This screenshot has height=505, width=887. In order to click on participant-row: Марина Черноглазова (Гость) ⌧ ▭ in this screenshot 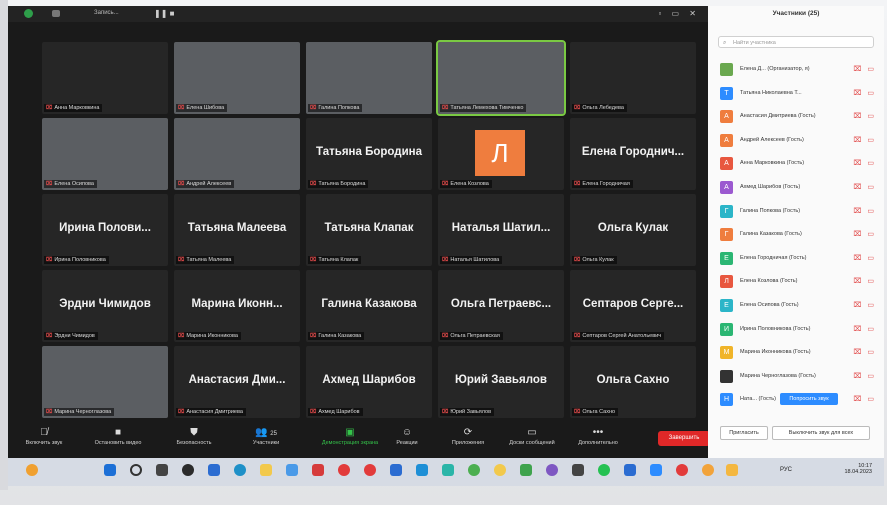, I will do `click(800, 377)`.